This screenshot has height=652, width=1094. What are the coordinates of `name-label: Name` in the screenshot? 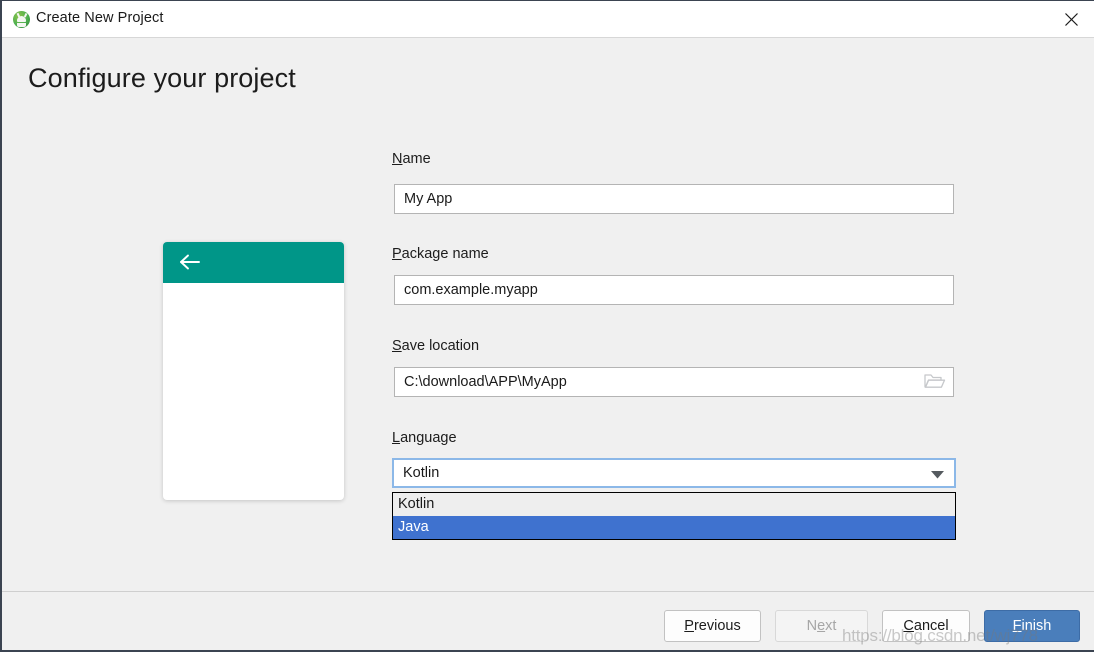 It's located at (411, 159).